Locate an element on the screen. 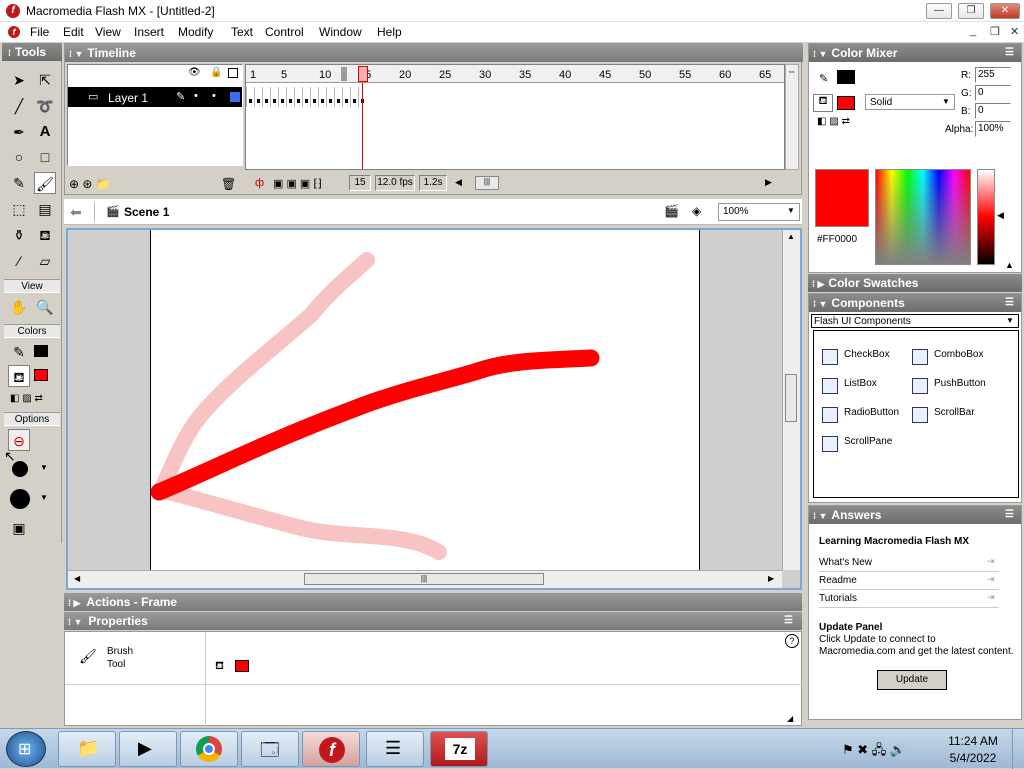  answers-link-whats-new: What's New ⇥ is located at coordinates (909, 564).